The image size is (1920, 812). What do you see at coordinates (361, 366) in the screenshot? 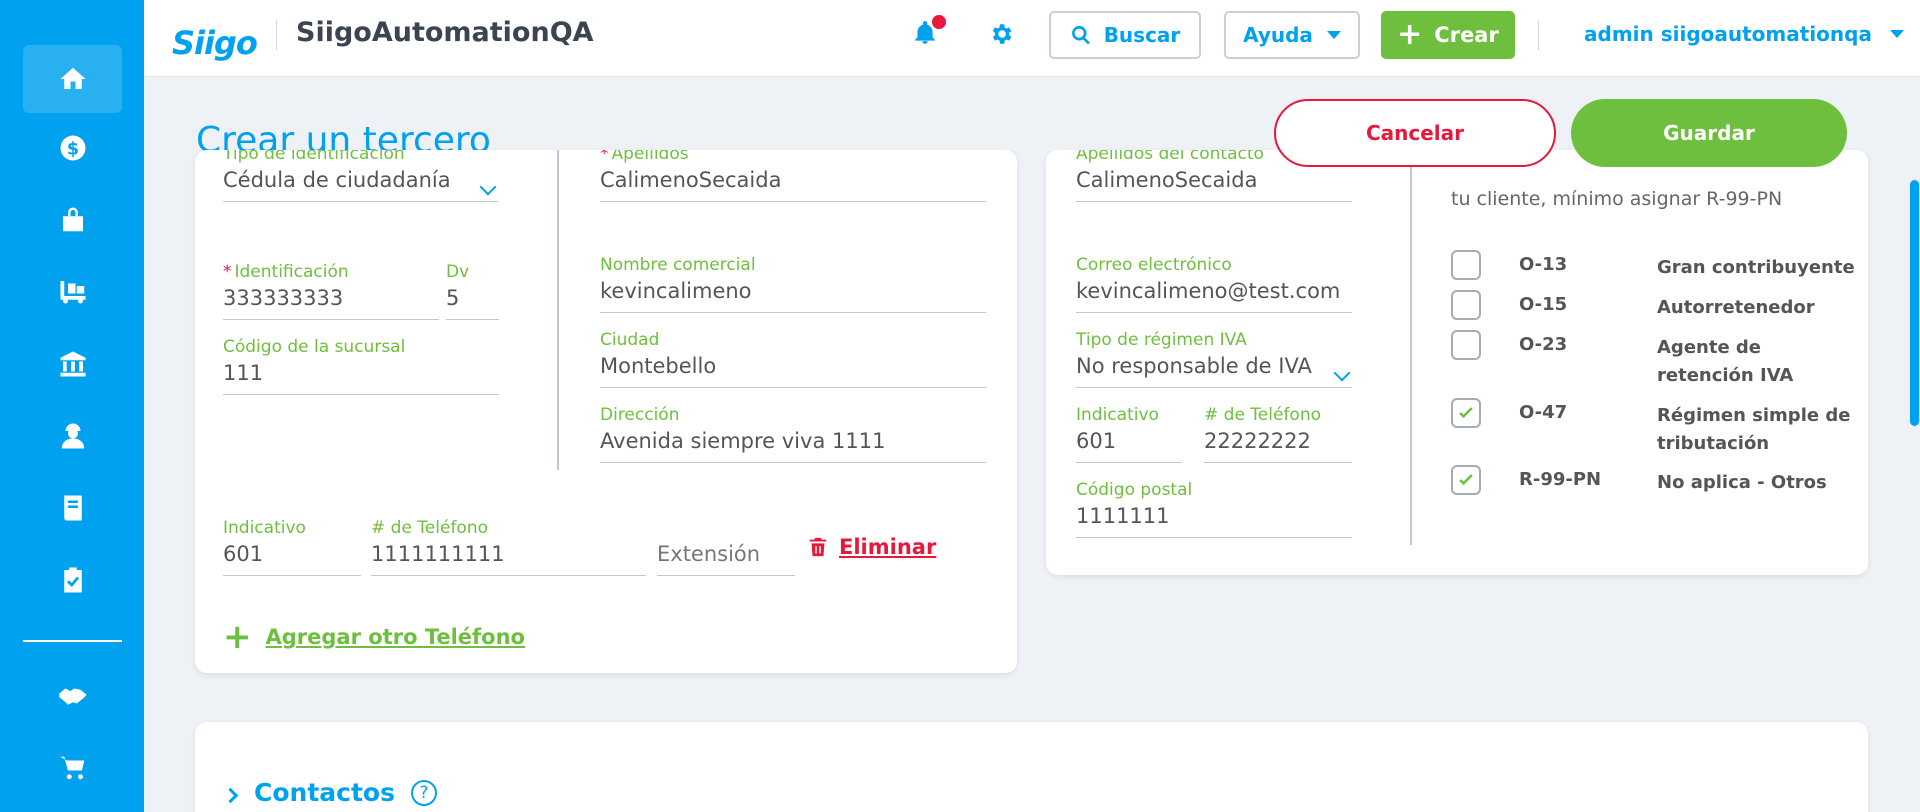
I see `branch-code-field: Código de la sucursal 111` at bounding box center [361, 366].